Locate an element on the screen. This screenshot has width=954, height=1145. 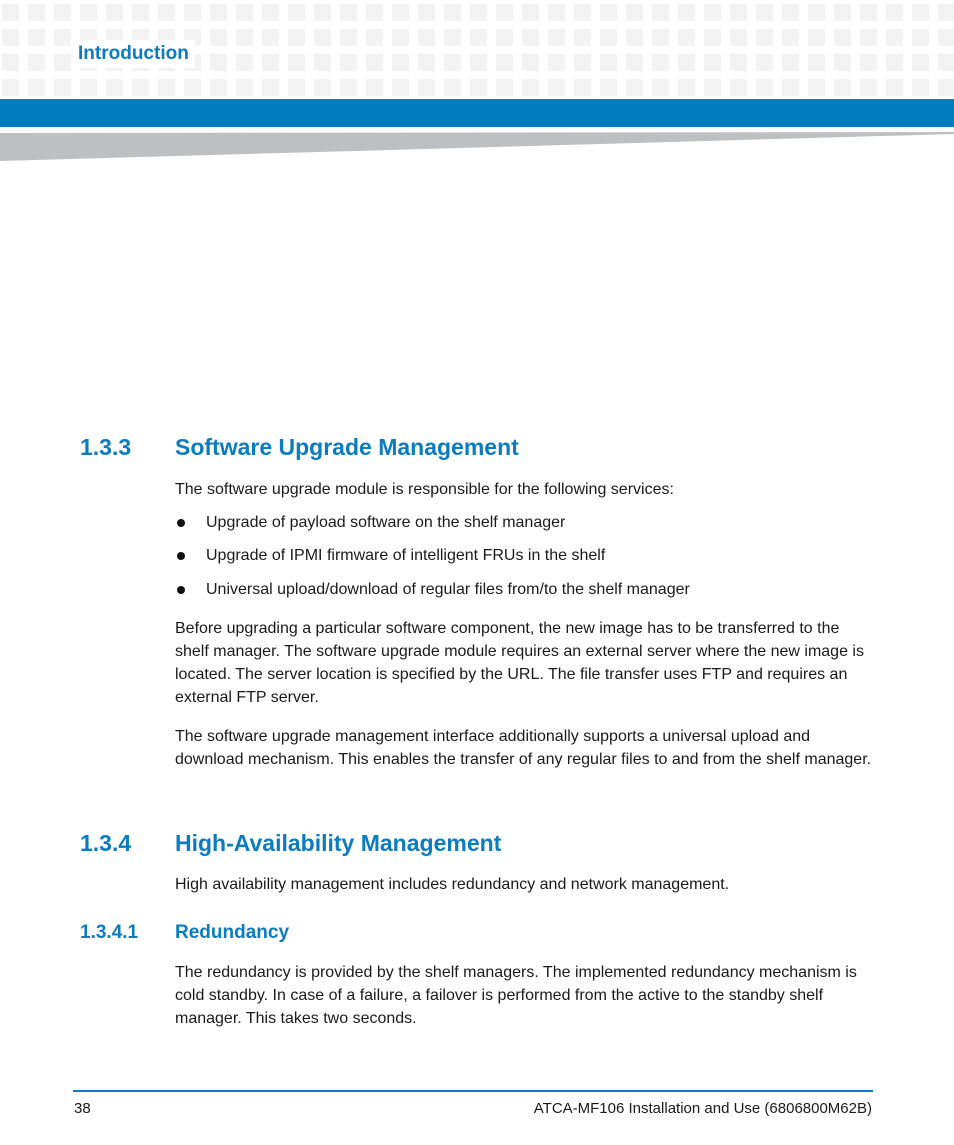
header-pattern: Introduction is located at coordinates (477, 48).